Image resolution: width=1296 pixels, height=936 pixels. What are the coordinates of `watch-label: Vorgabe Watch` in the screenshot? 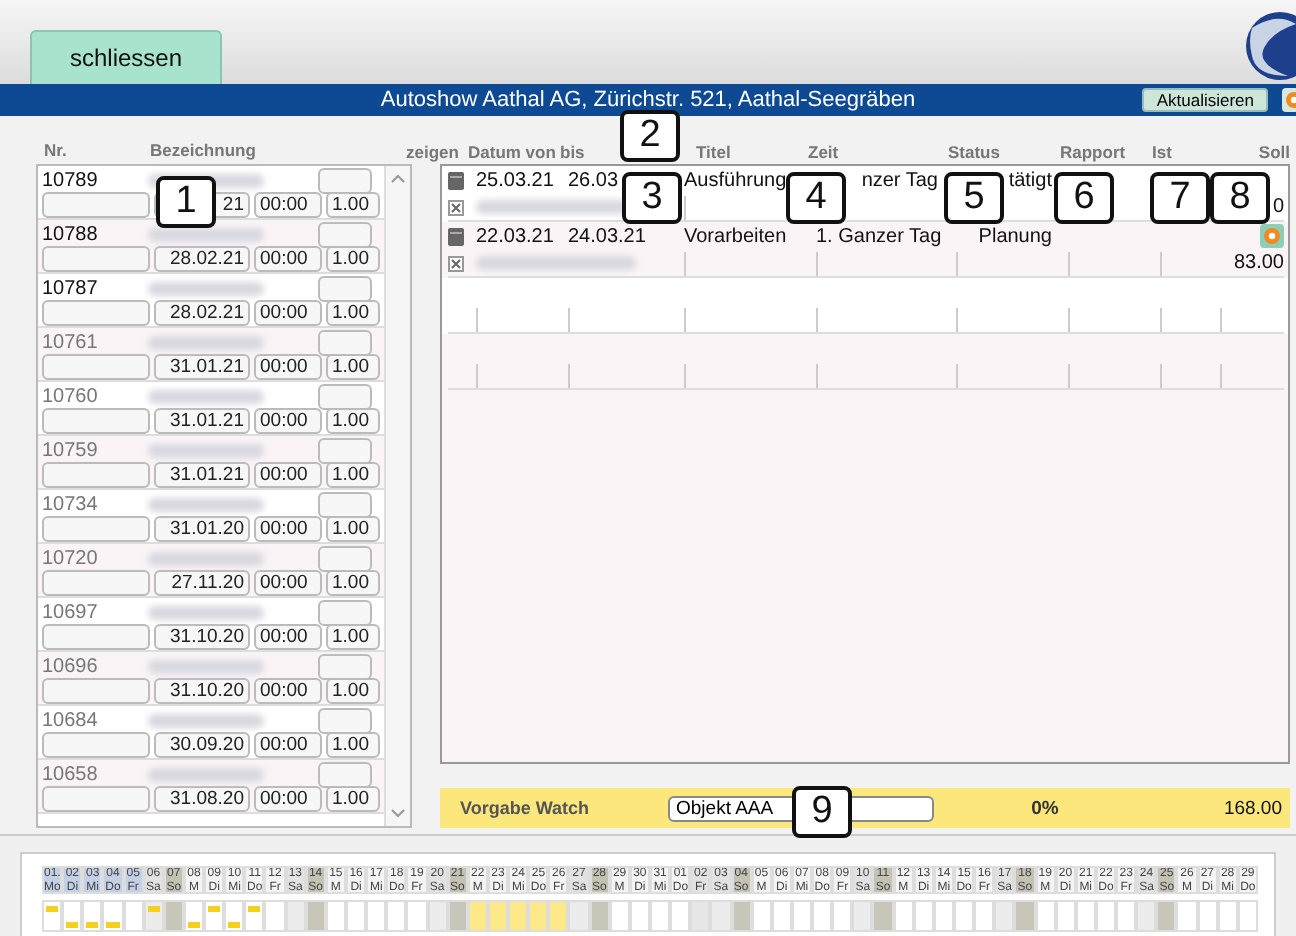 It's located at (526, 808).